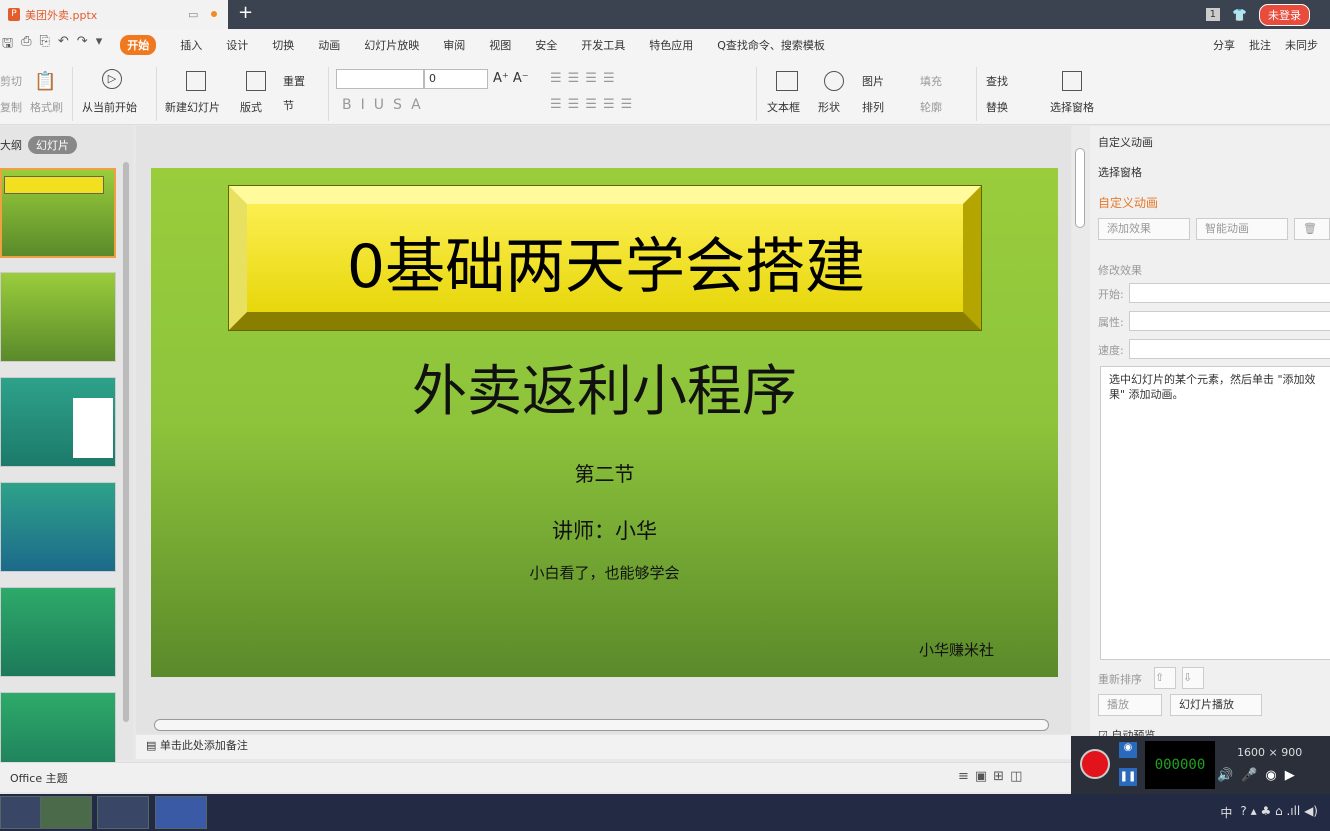  What do you see at coordinates (1120, 172) in the screenshot?
I see `select-pane-link: 选择窗格` at bounding box center [1120, 172].